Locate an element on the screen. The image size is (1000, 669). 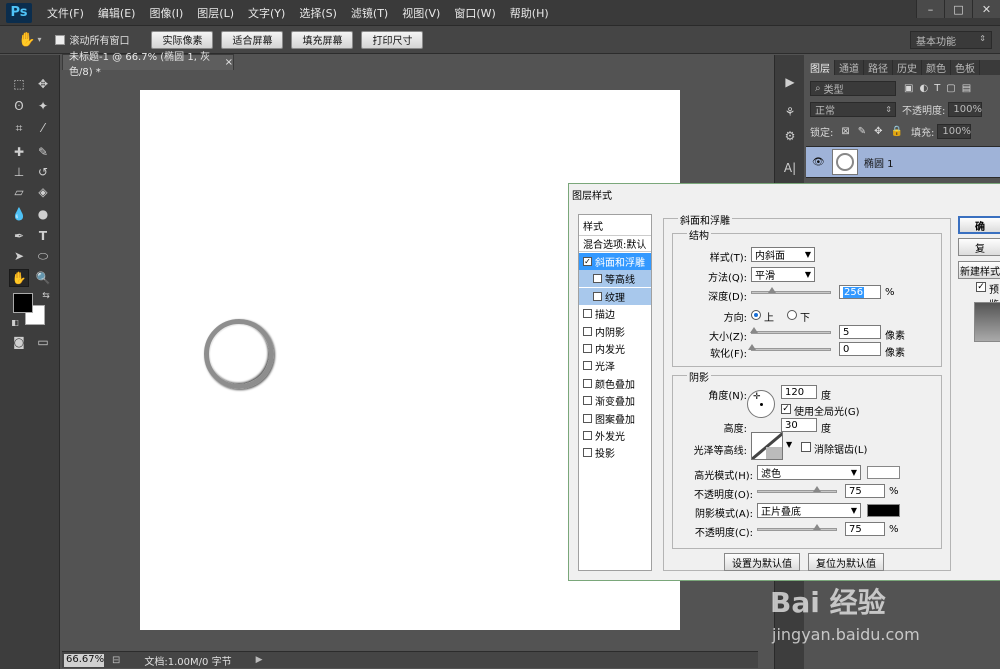
anti-alias-checkbox is located at coordinates (806, 447).